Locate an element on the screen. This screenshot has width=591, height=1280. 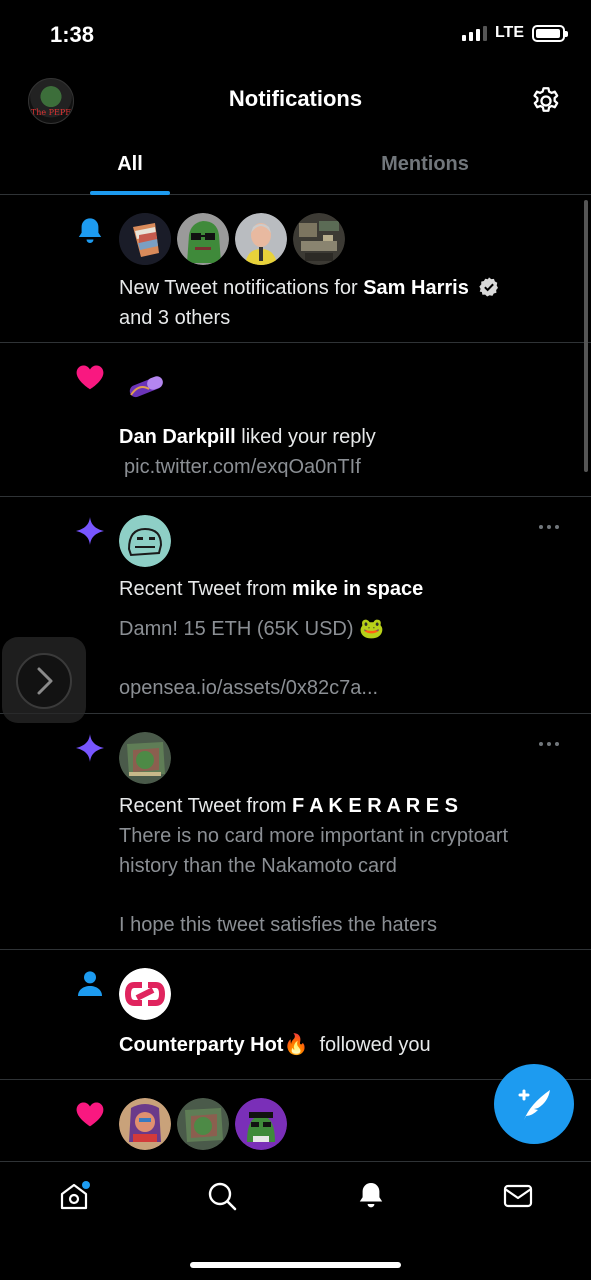
battery-icon is located at coordinates (550, 33).